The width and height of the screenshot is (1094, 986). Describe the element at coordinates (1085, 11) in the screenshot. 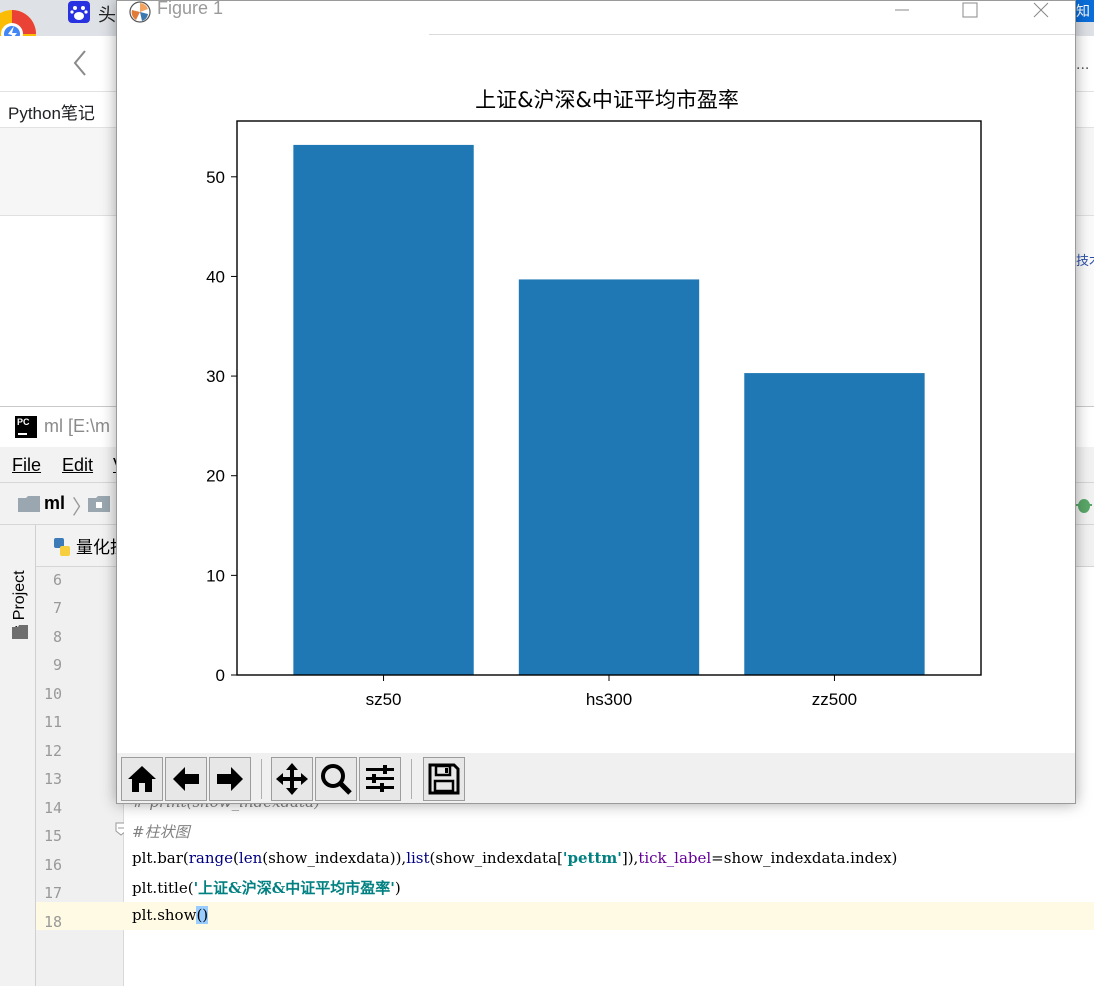

I see `zhihu-tab-badge: 知` at that location.